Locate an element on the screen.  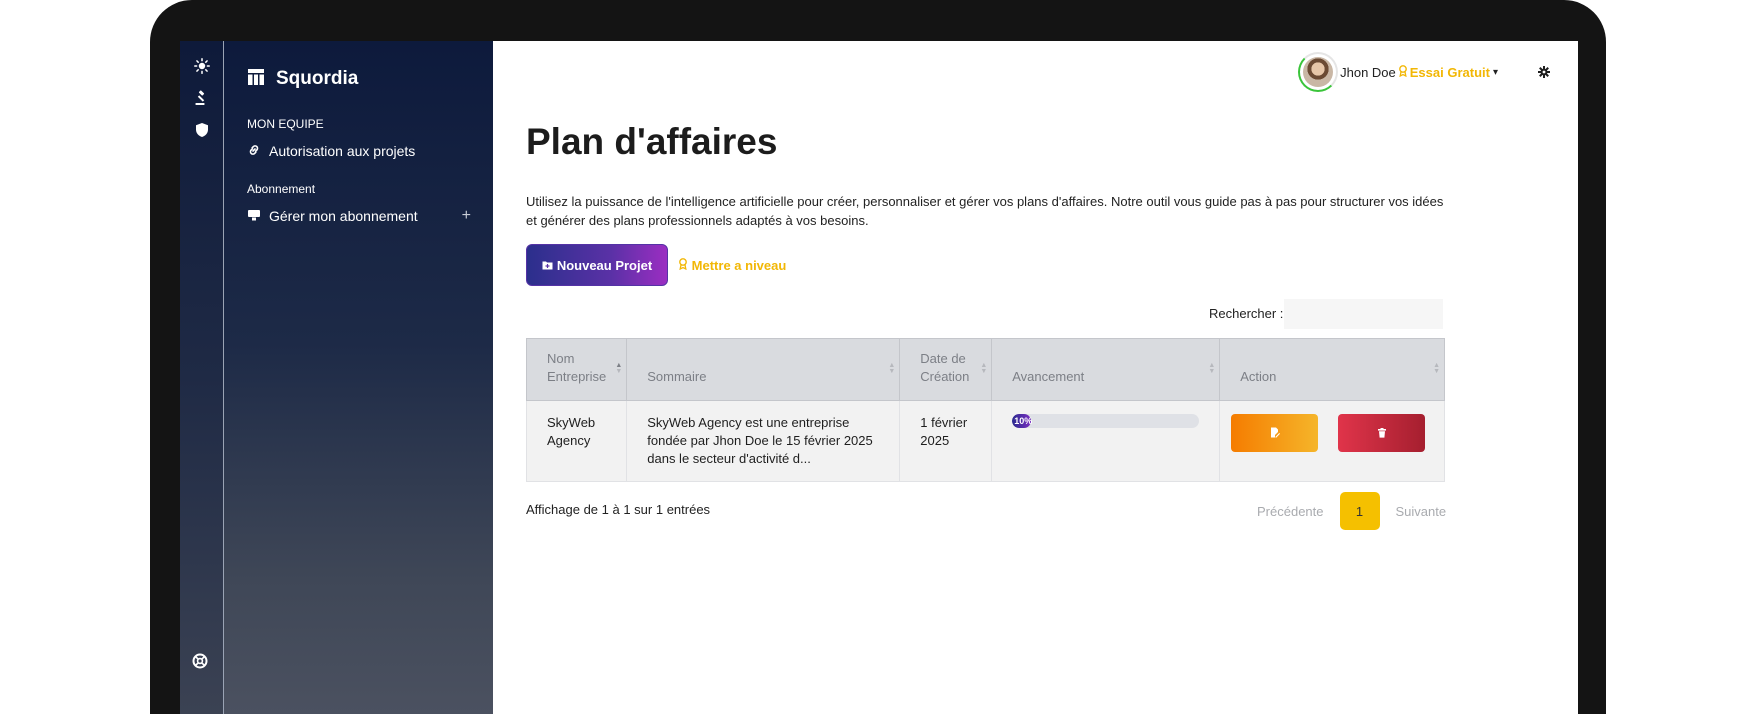
column-header-company: Nom Entreprise ▲ ▼ is located at coordinates (576, 369).